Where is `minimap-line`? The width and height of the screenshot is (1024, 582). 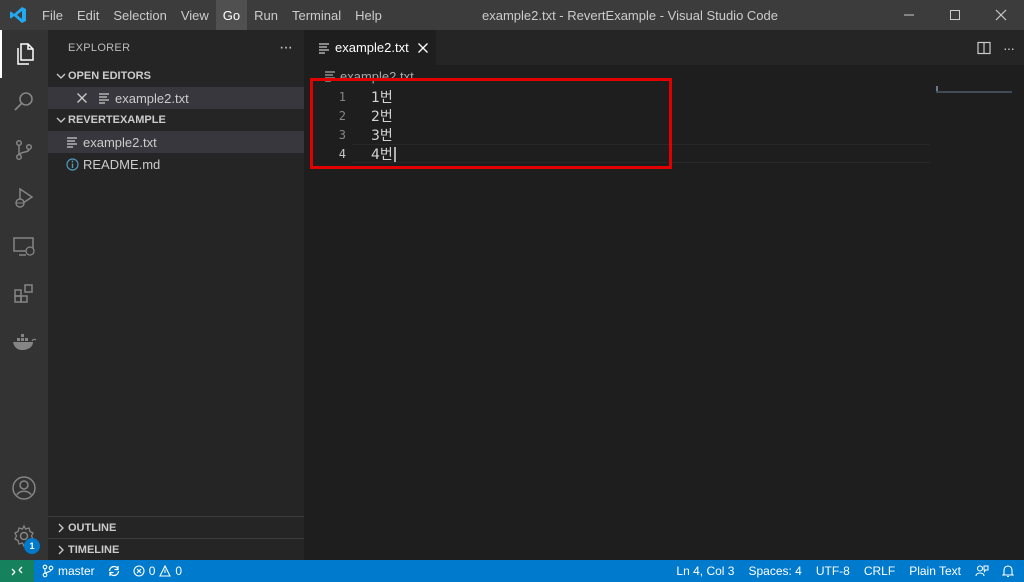
minimap-line is located at coordinates (974, 92).